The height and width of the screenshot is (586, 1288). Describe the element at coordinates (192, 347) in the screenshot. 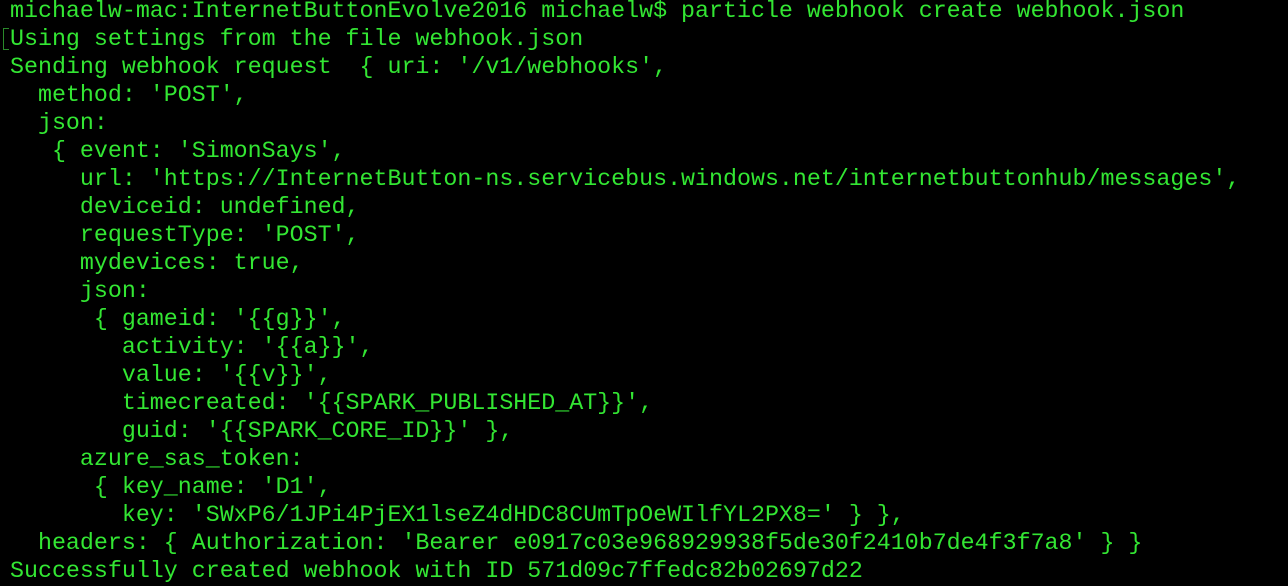

I see `terminal-line: activity: '{{a}}',` at that location.